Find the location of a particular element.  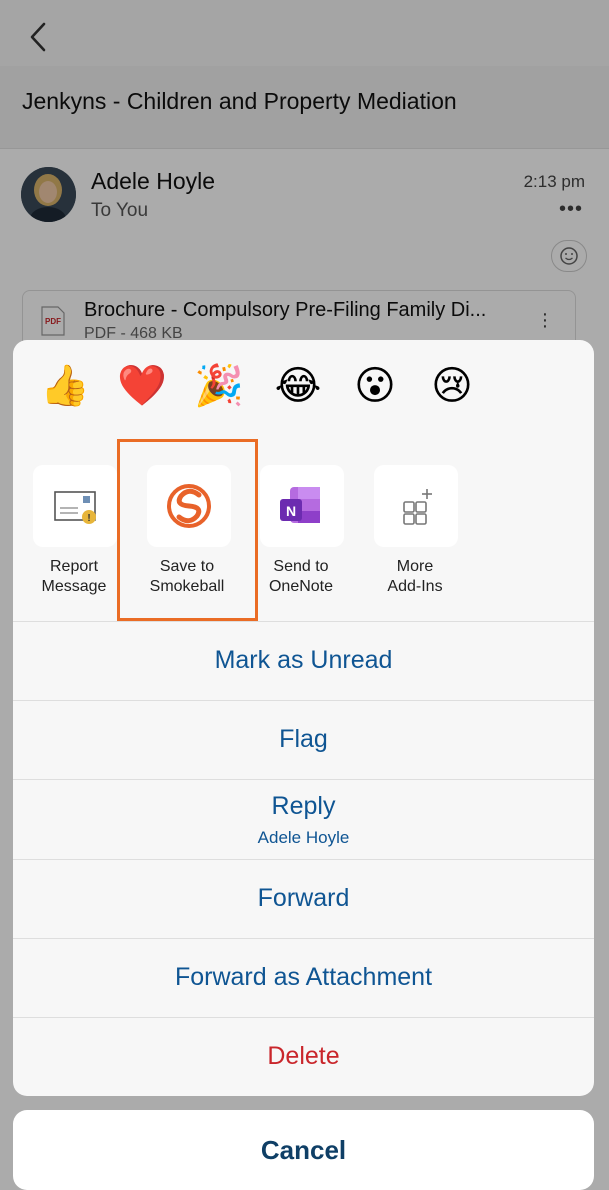

send-to-onenote-button: N is located at coordinates (302, 506).